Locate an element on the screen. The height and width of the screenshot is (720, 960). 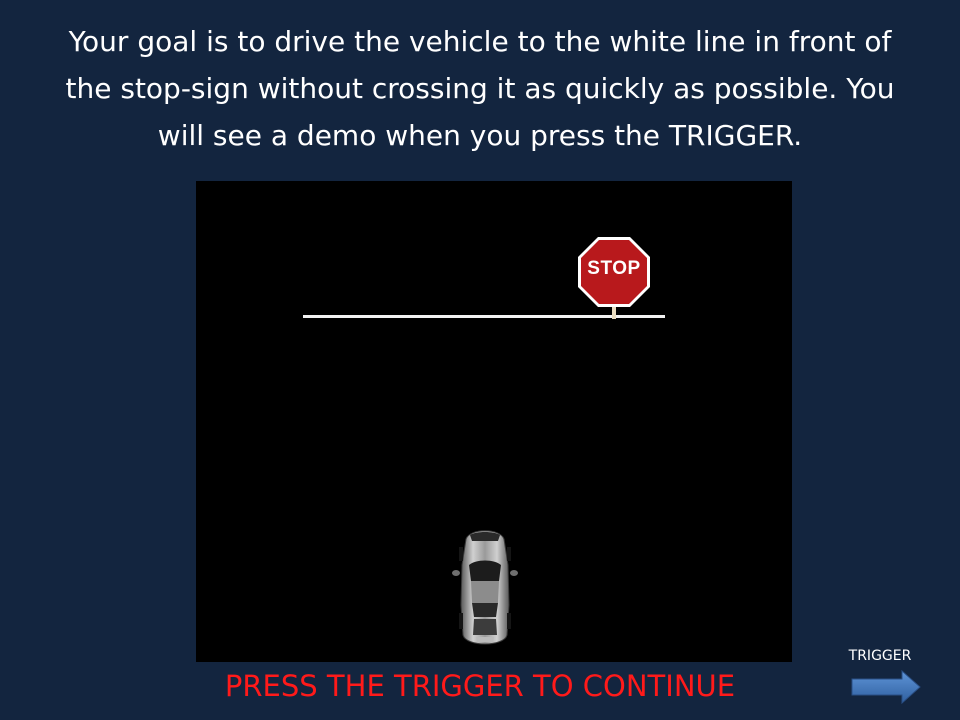
car-icon is located at coordinates (485, 588).